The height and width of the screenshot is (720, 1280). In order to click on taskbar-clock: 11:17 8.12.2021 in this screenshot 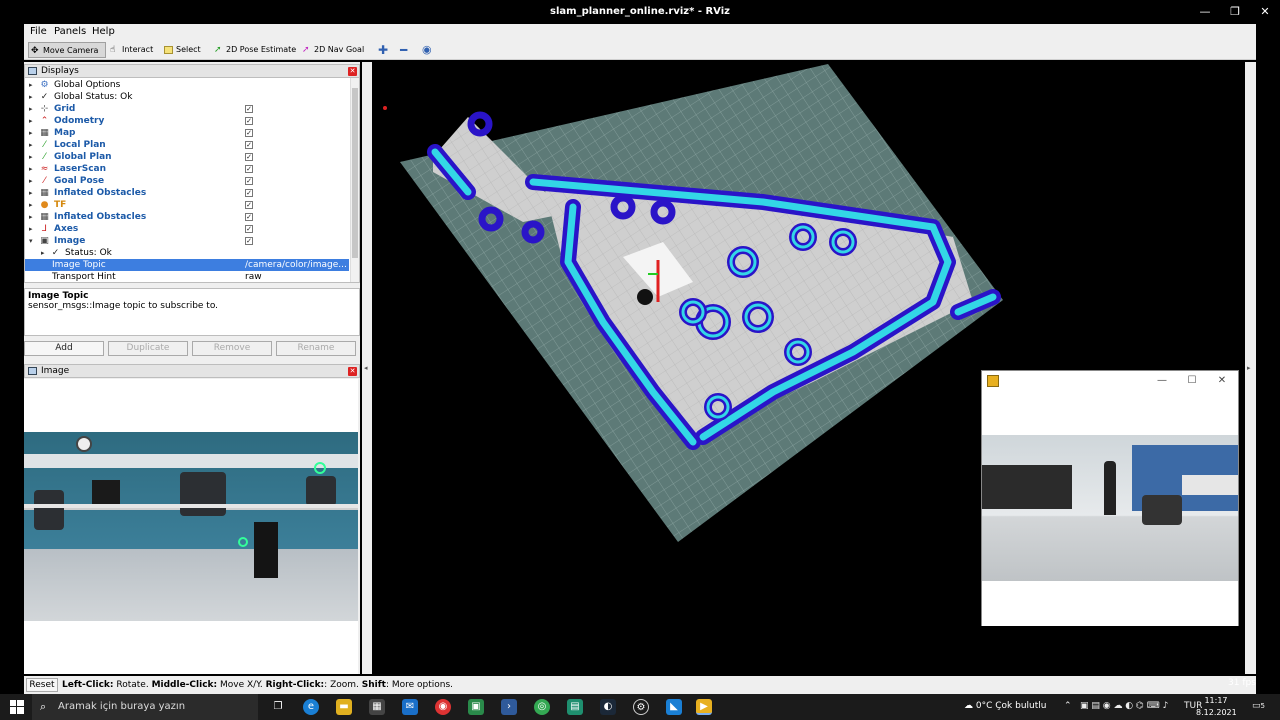, I will do `click(1216, 707)`.